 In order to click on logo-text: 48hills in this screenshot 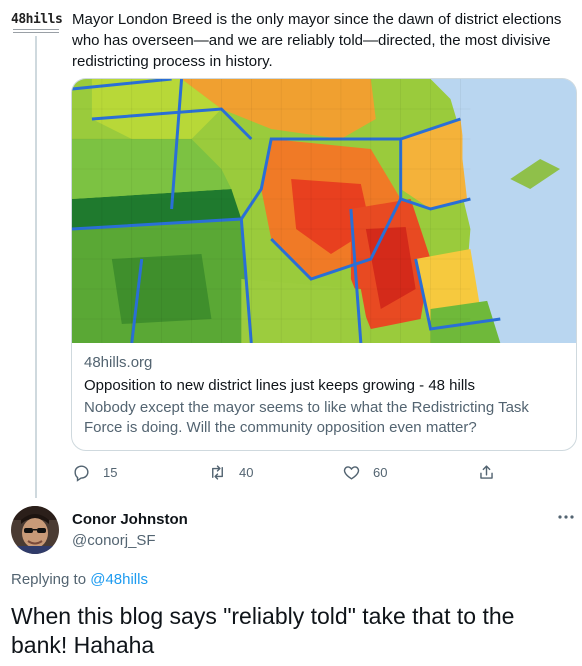, I will do `click(37, 19)`.